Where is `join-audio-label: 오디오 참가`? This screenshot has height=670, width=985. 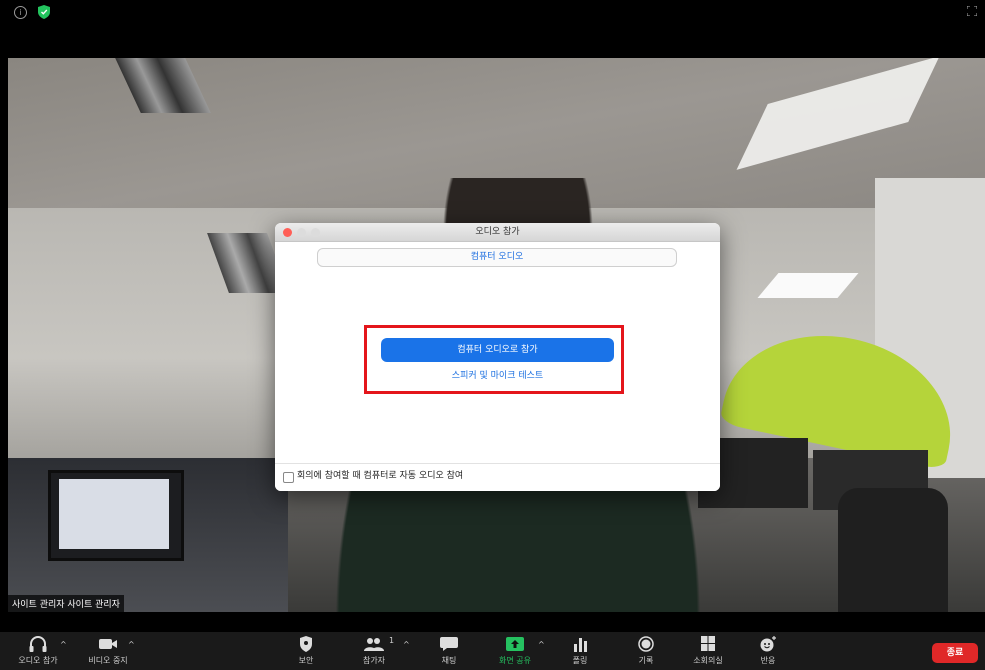
join-audio-label: 오디오 참가 is located at coordinates (38, 660).